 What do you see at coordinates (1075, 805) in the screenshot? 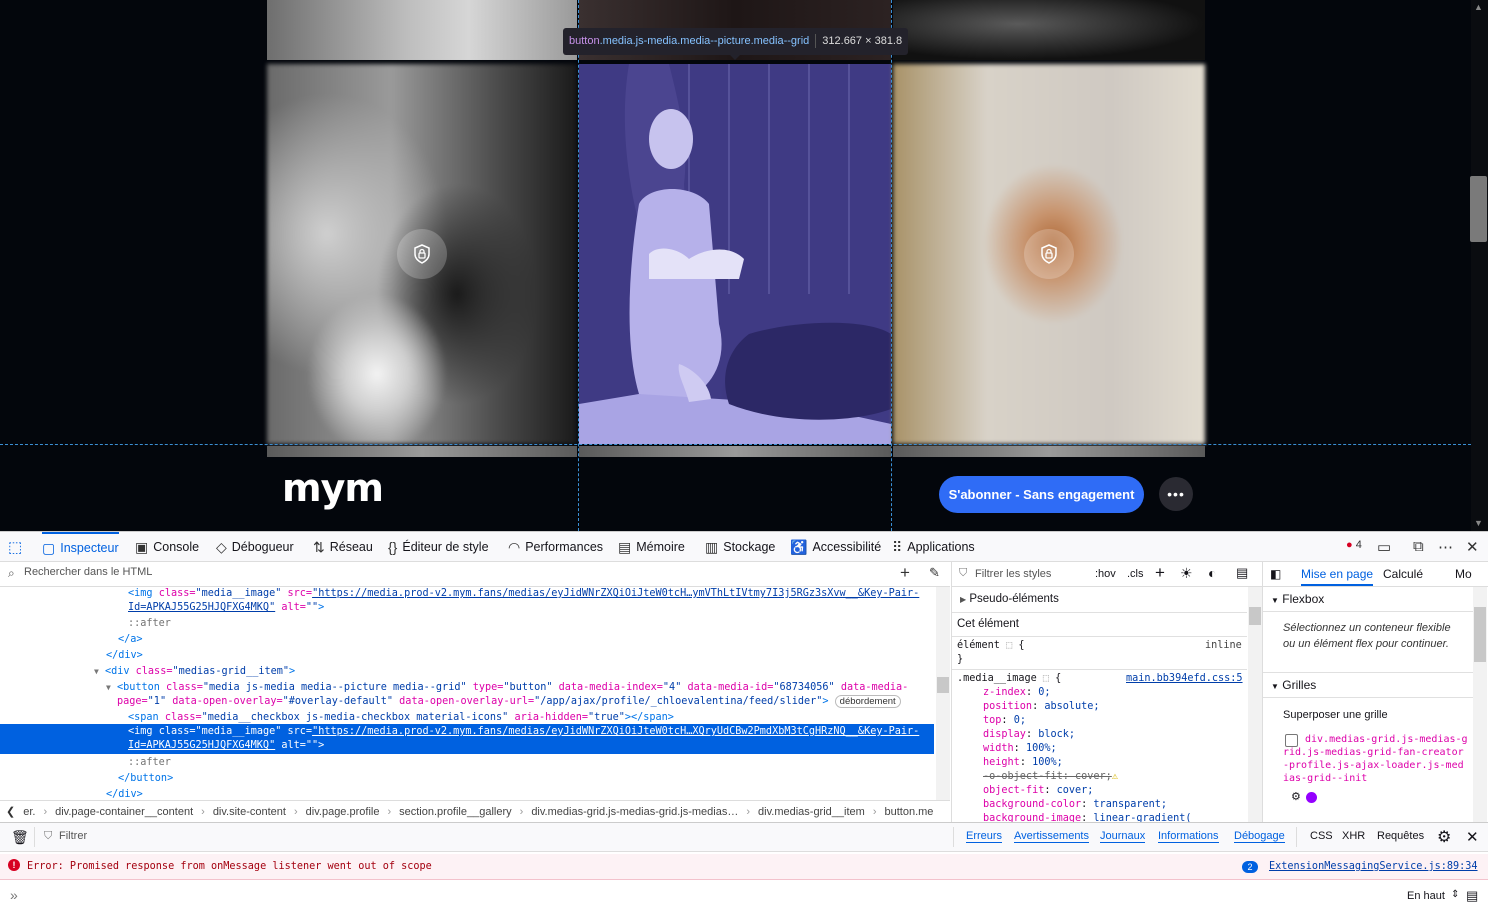
I see `css-property: background-color: transparent;` at bounding box center [1075, 805].